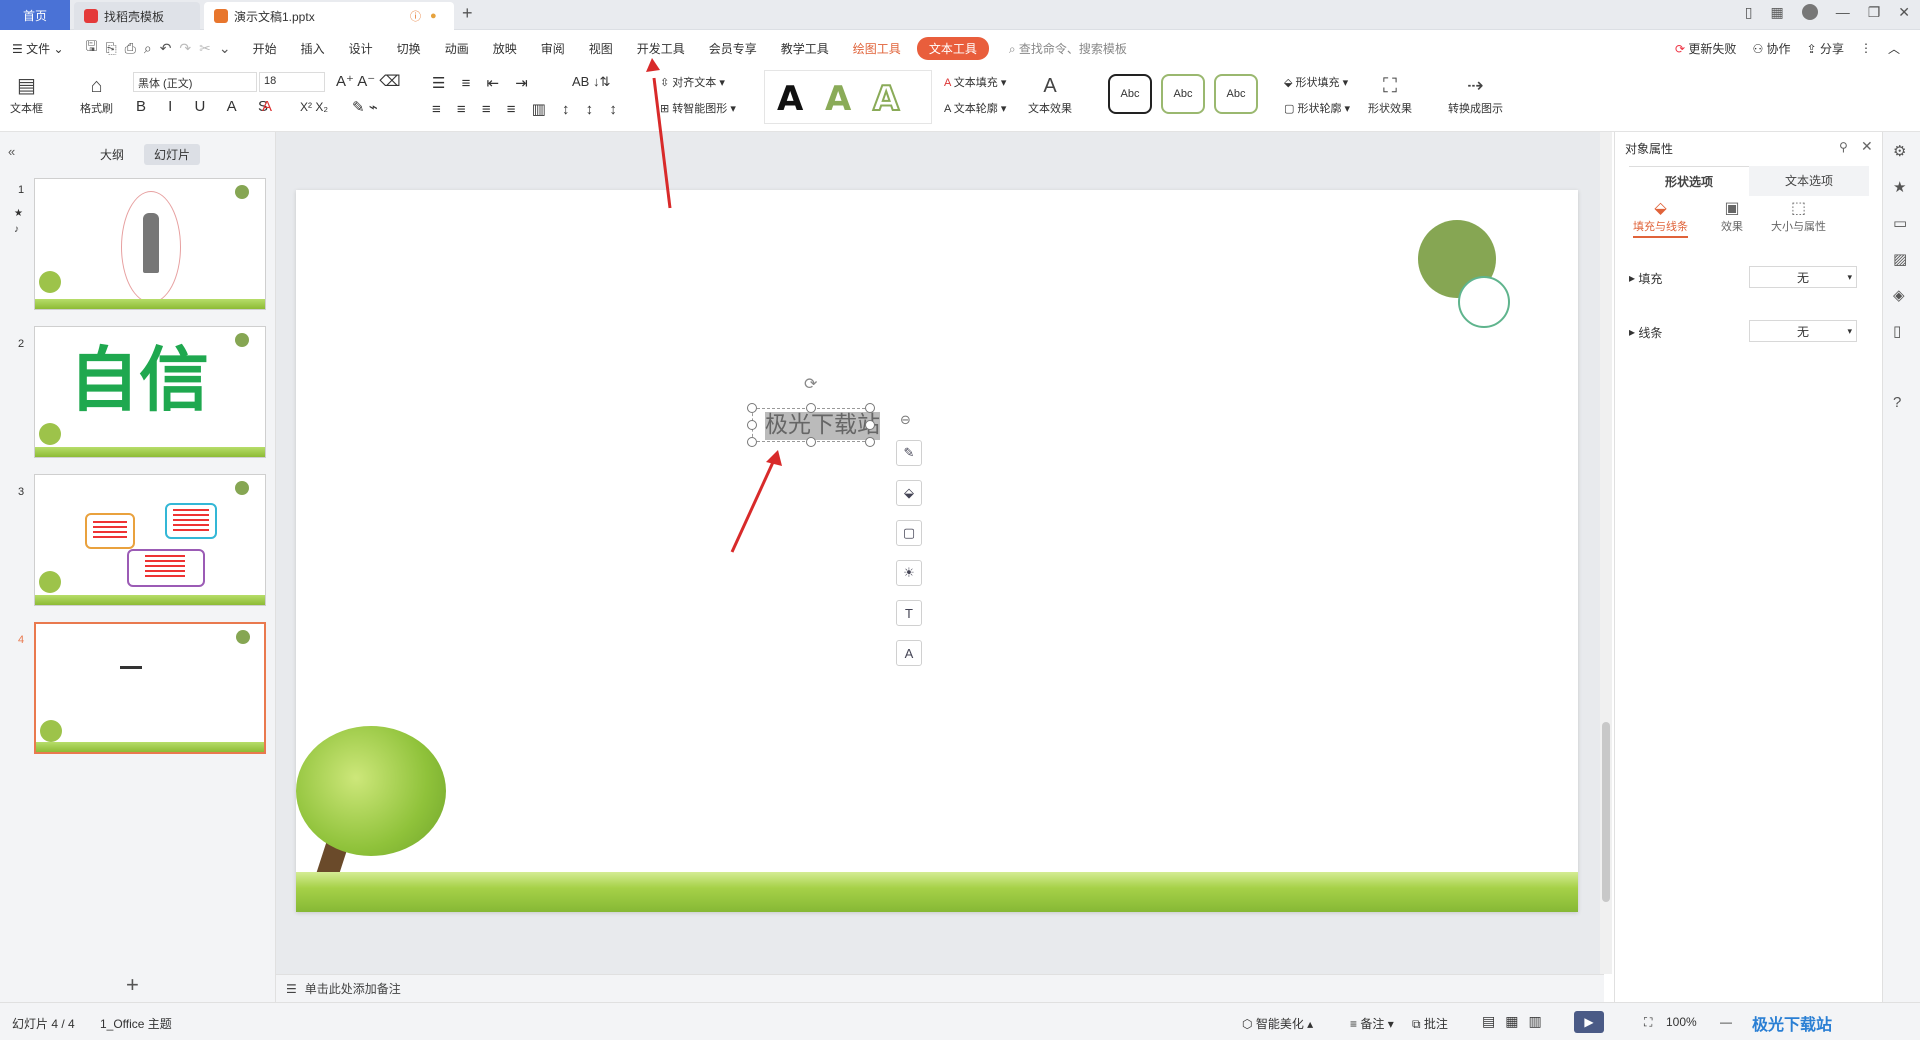 The width and height of the screenshot is (1920, 1040). I want to click on text-style-outline: A, so click(886, 99).